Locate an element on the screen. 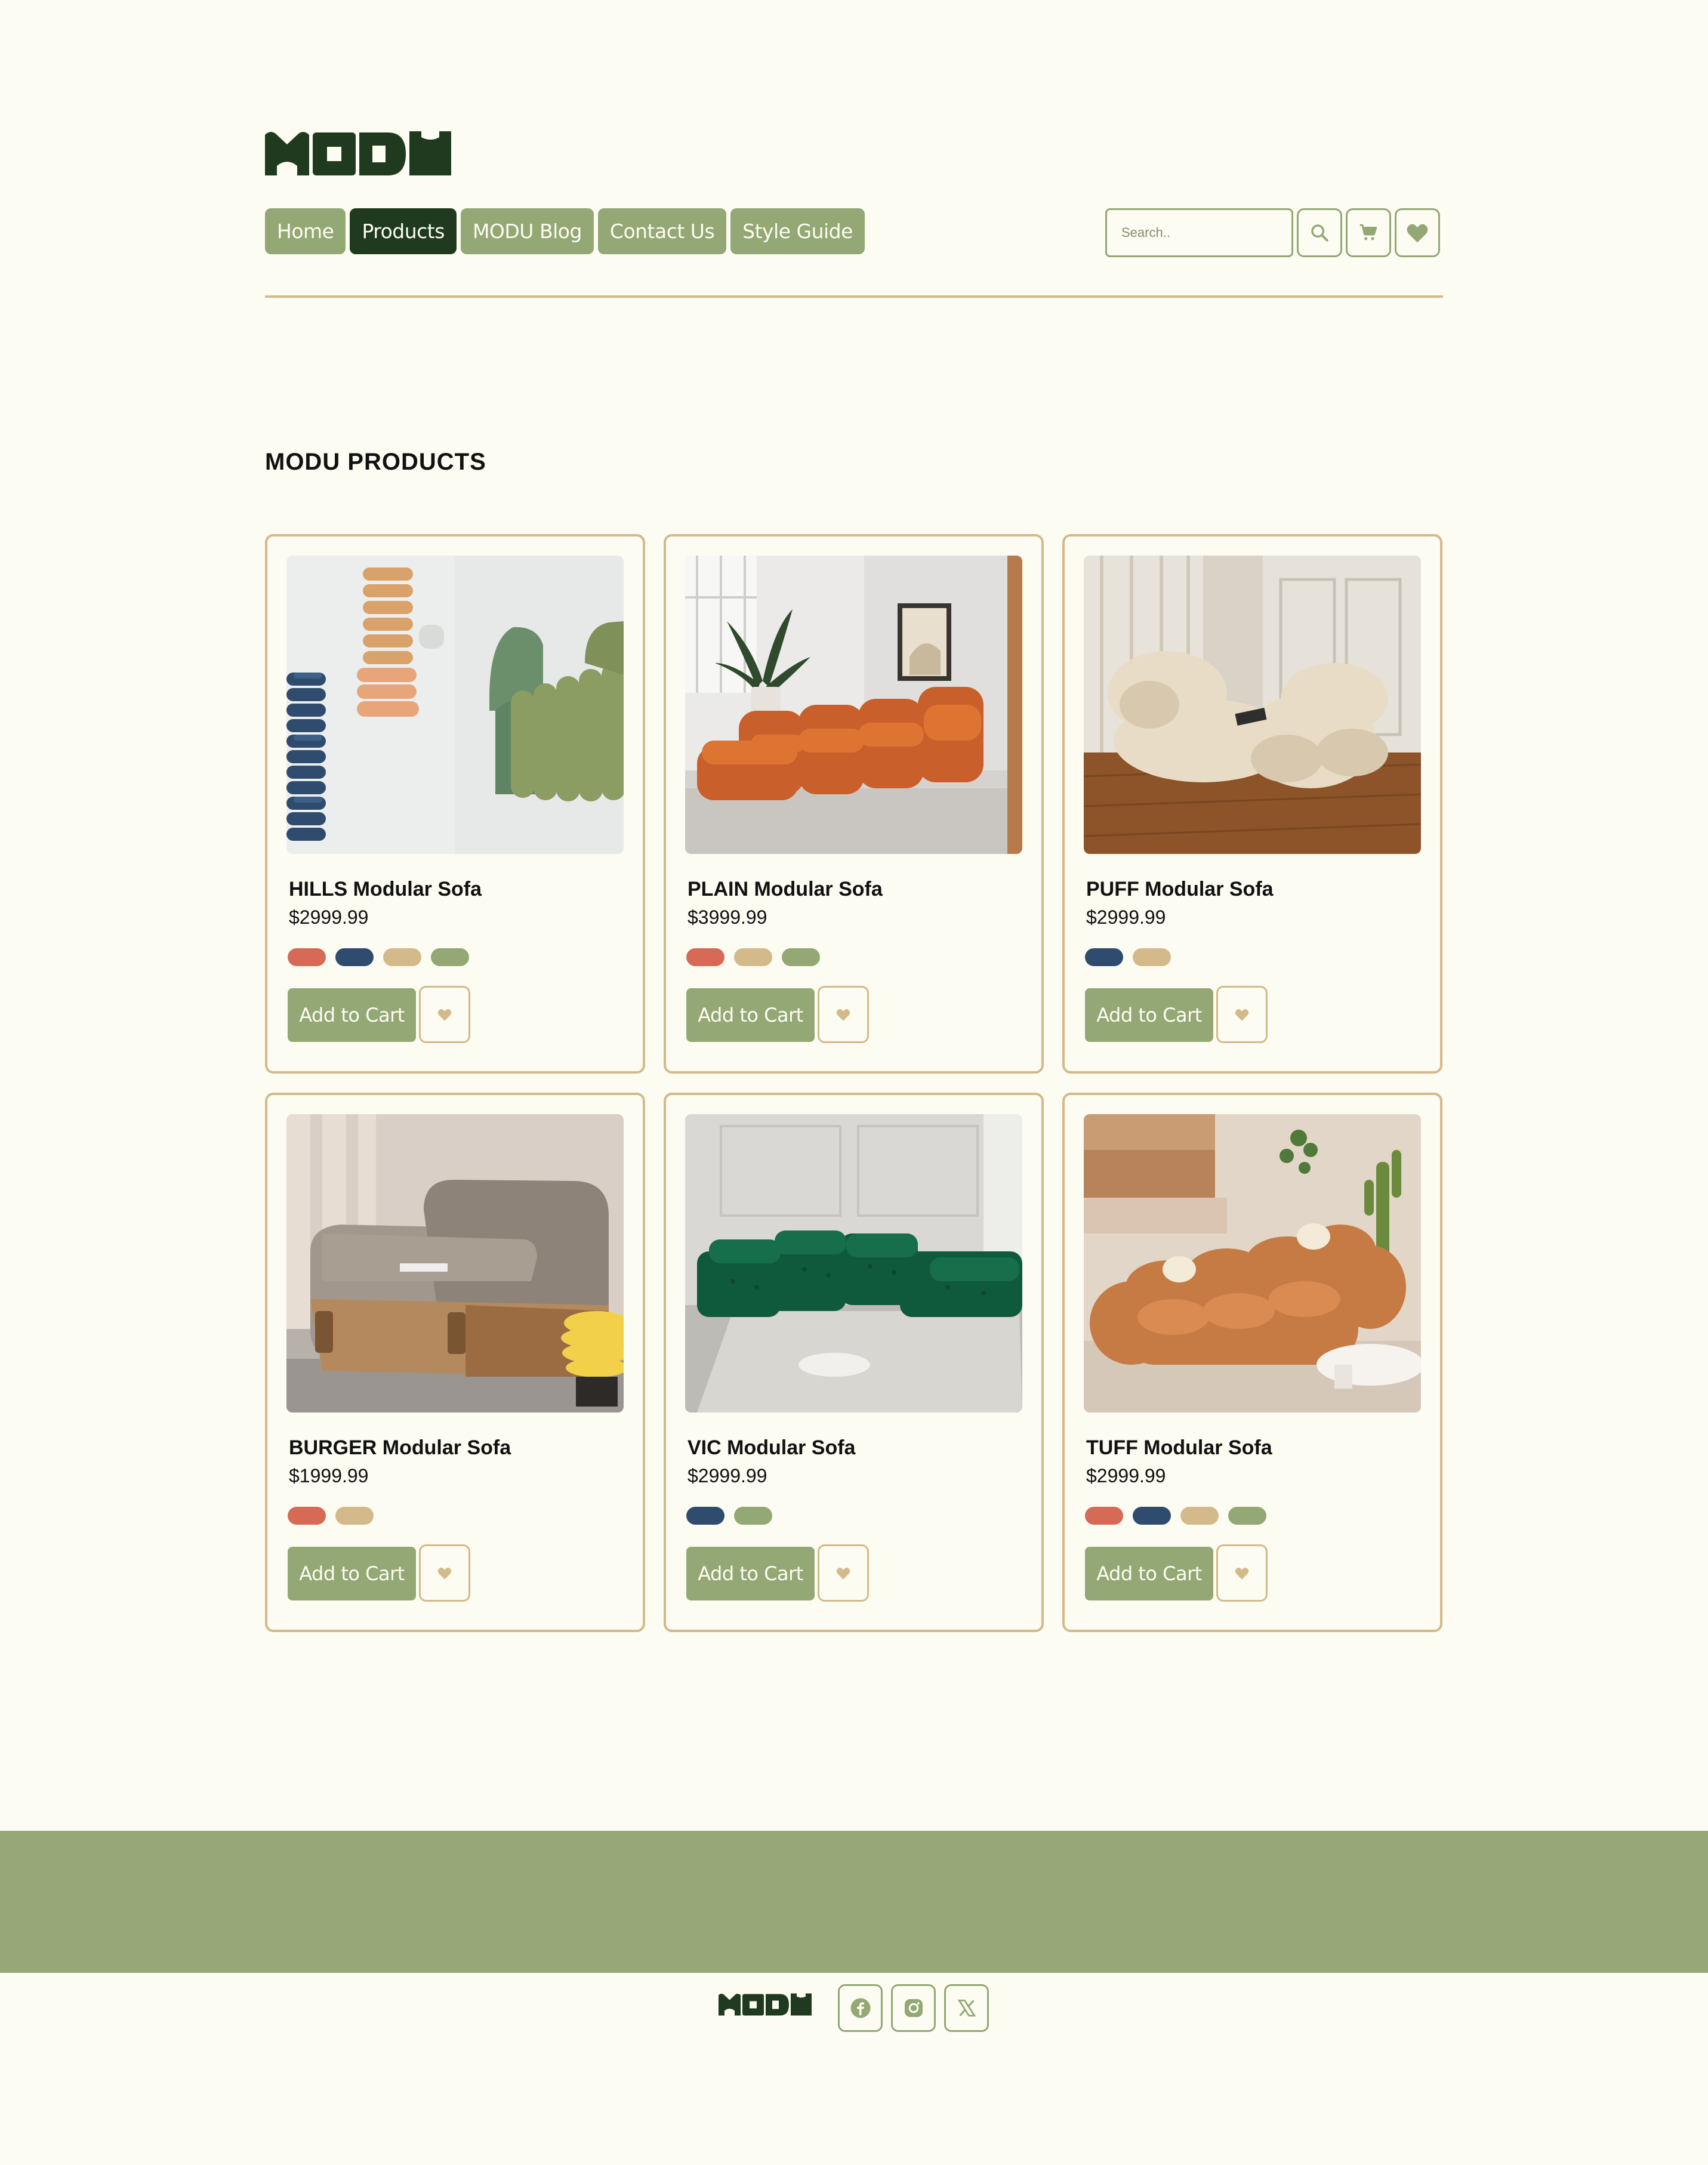 Image resolution: width=1708 pixels, height=2165 pixels. header-tools: Search.. is located at coordinates (1272, 232).